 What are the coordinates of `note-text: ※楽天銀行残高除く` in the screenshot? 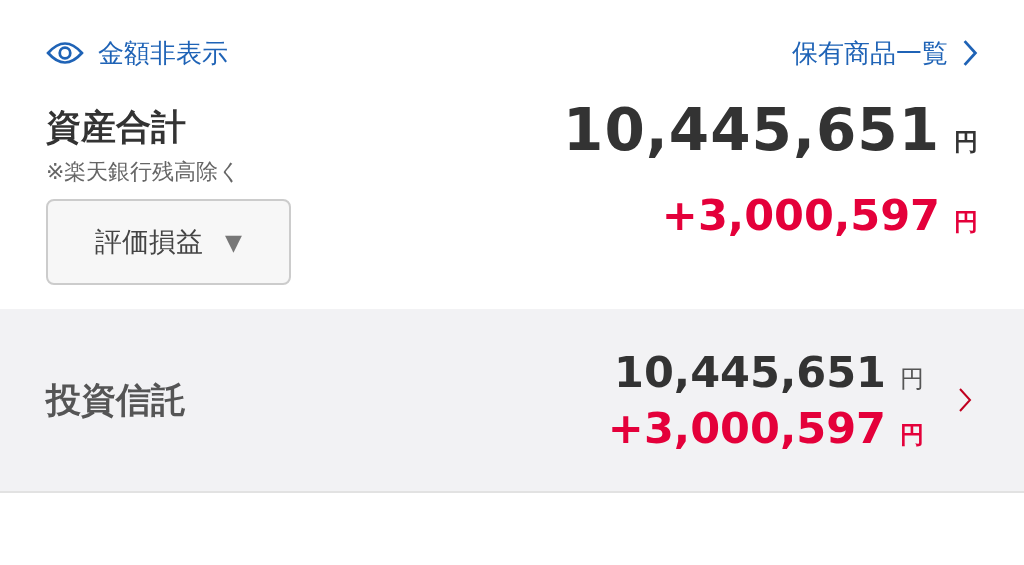 It's located at (144, 172).